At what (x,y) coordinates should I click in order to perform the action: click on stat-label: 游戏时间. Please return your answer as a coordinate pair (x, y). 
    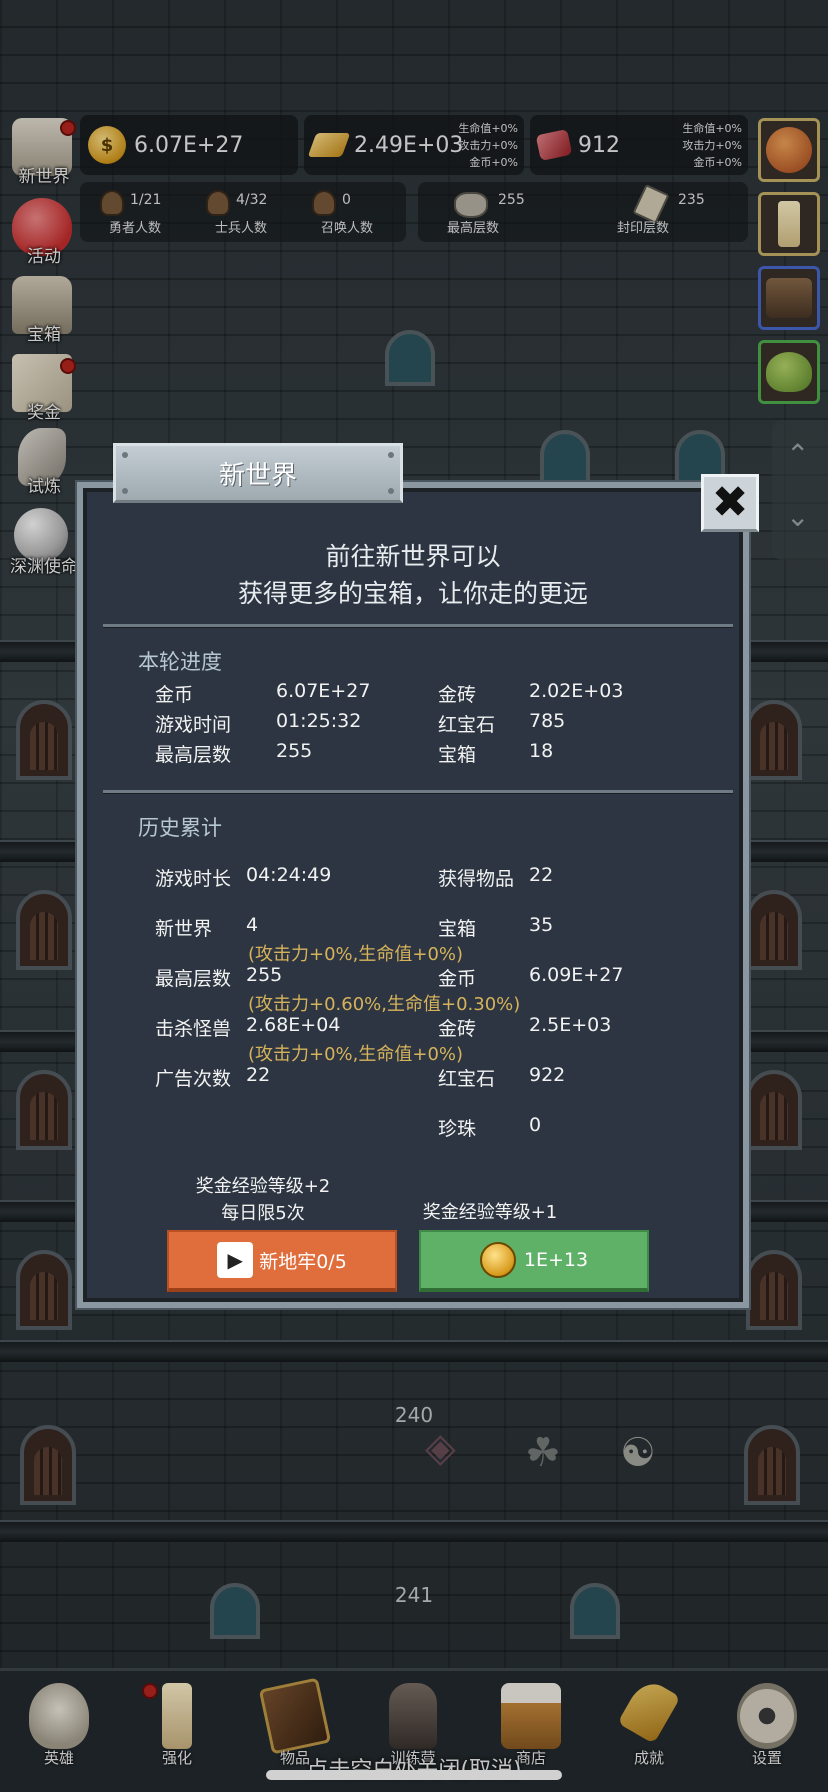
    Looking at the image, I should click on (193, 725).